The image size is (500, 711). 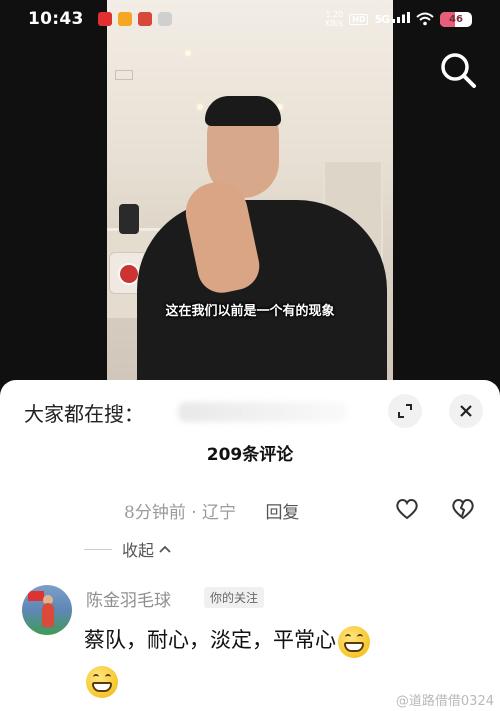 What do you see at coordinates (359, 19) in the screenshot?
I see `hd-badge: HD` at bounding box center [359, 19].